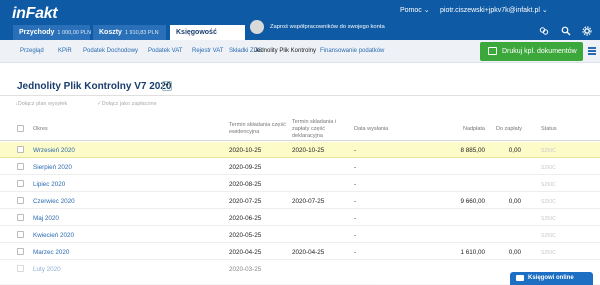  What do you see at coordinates (47, 269) in the screenshot?
I see `row-okres-link: Luty 2020` at bounding box center [47, 269].